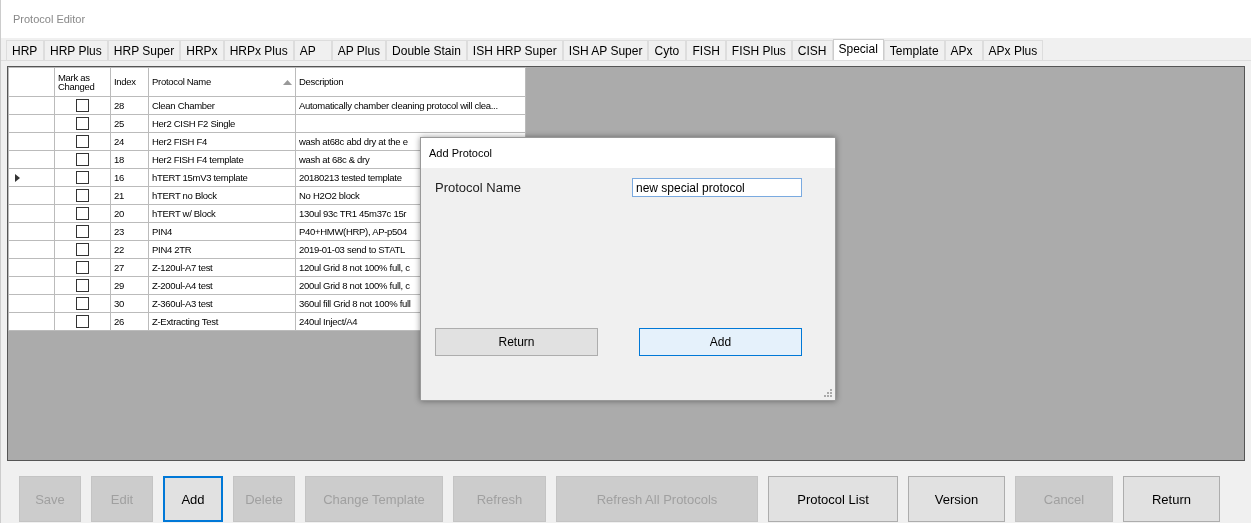 This screenshot has height=523, width=1251. Describe the element at coordinates (222, 303) in the screenshot. I see `table-cell: Z-360ul-A3 test` at that location.